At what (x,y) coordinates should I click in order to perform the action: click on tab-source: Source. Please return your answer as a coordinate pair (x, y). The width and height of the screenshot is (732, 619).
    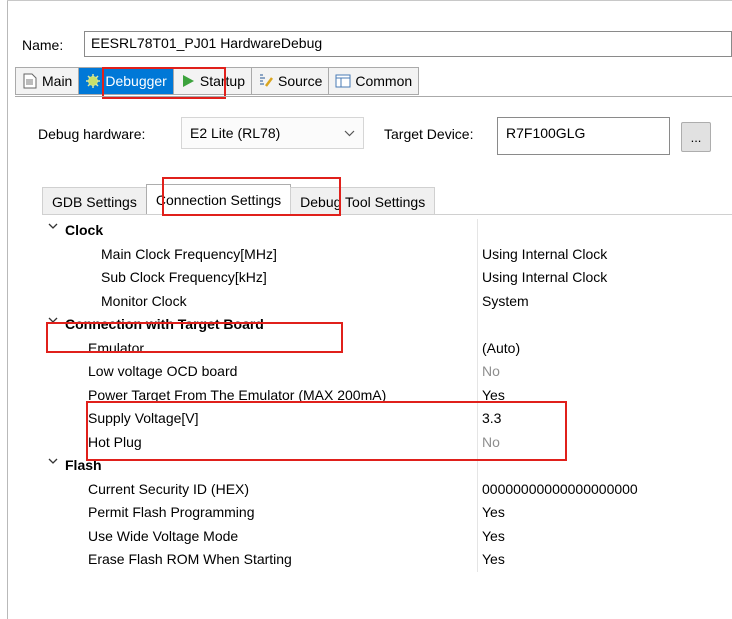
    Looking at the image, I should click on (291, 81).